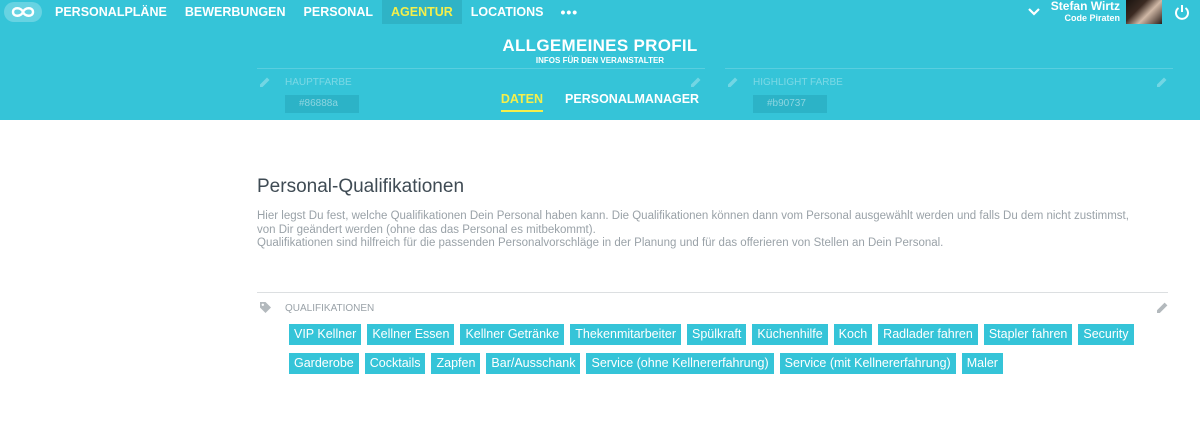  What do you see at coordinates (853, 334) in the screenshot?
I see `qualification-chip: Koch` at bounding box center [853, 334].